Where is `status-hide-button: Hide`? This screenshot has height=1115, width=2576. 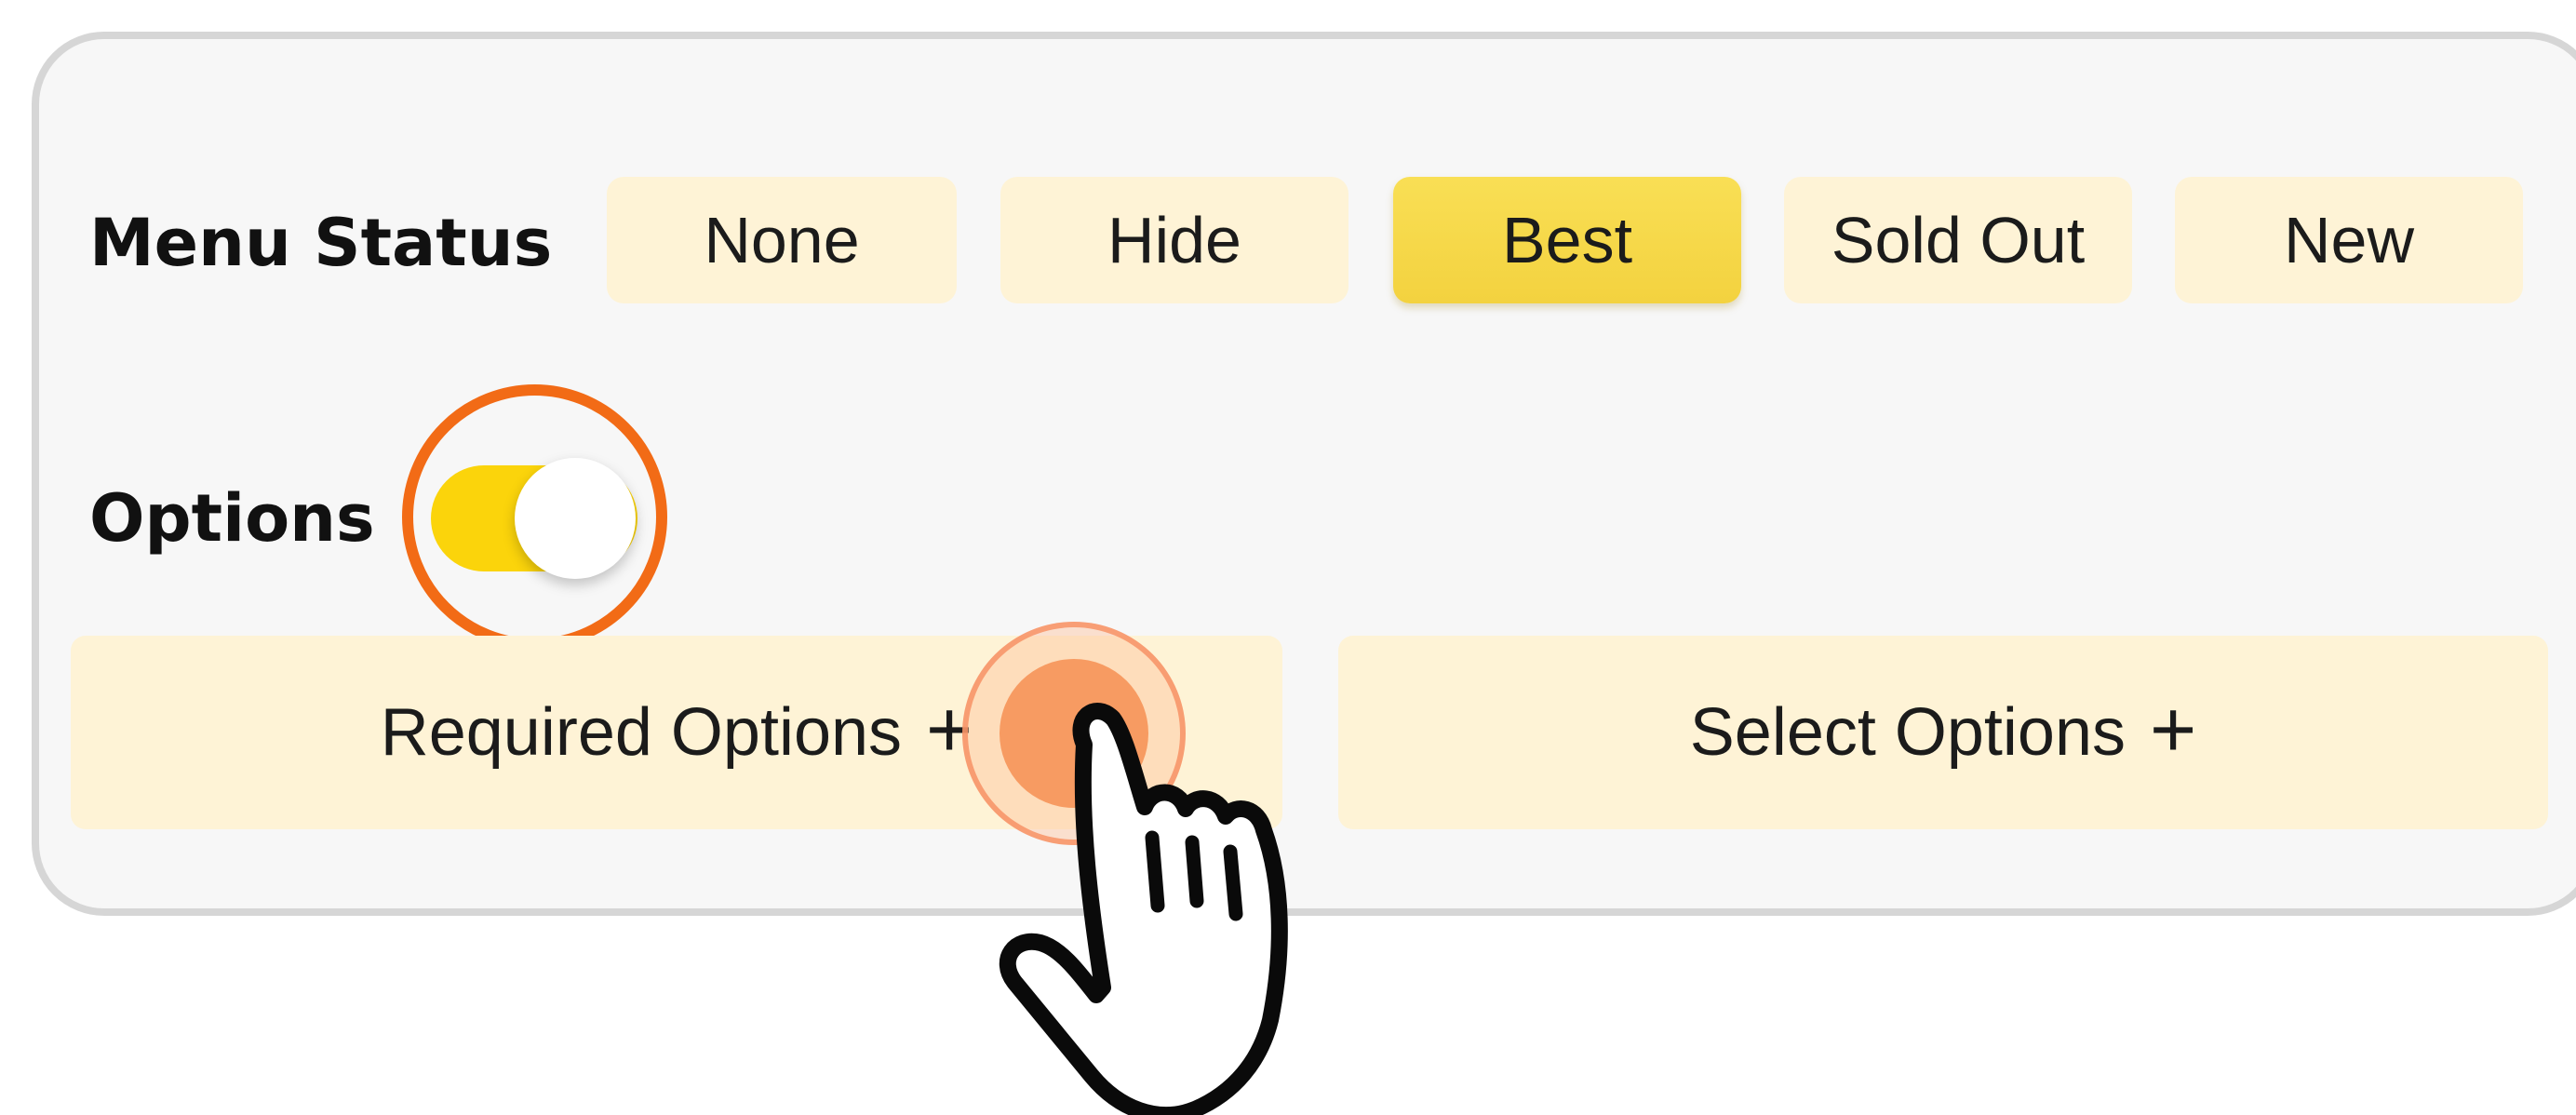
status-hide-button: Hide is located at coordinates (1174, 240).